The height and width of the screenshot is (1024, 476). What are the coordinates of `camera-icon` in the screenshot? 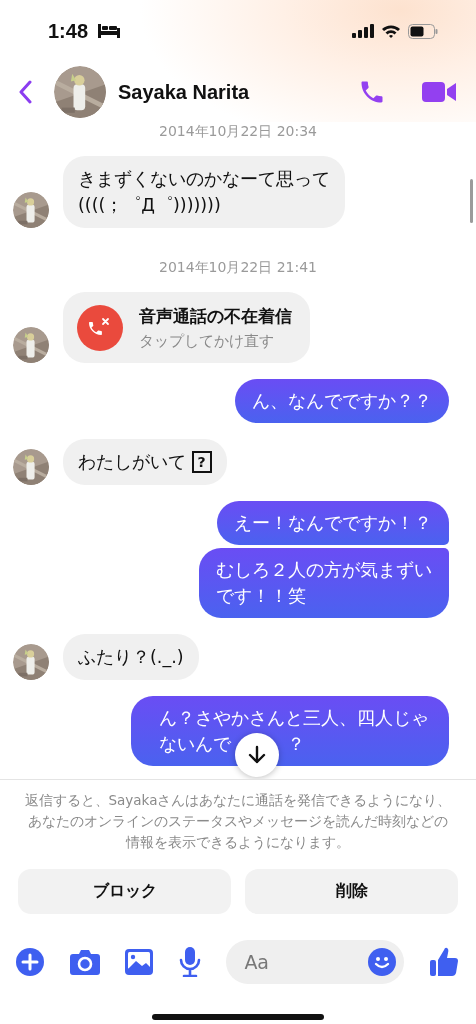 It's located at (84, 962).